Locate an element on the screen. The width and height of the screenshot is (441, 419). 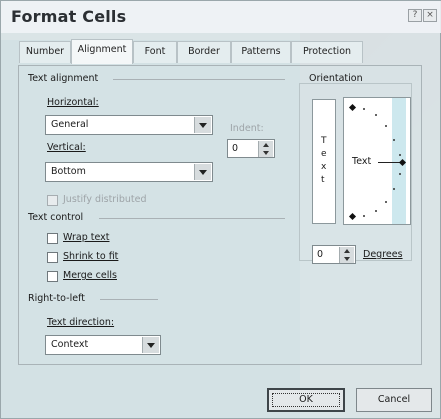
ok-button: OK is located at coordinates (306, 400).